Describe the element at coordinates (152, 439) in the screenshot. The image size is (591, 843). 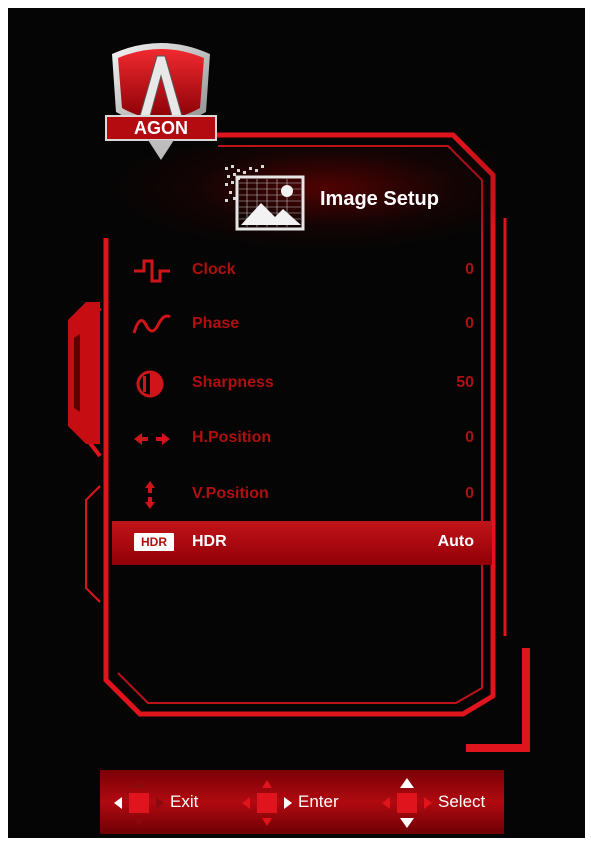
I see `horizontal-arrows-icon` at that location.